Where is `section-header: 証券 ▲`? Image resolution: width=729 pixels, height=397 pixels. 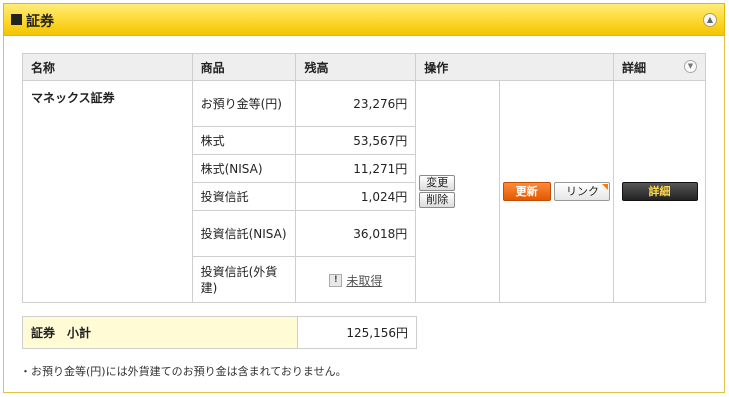
section-header: 証券 ▲ is located at coordinates (364, 19).